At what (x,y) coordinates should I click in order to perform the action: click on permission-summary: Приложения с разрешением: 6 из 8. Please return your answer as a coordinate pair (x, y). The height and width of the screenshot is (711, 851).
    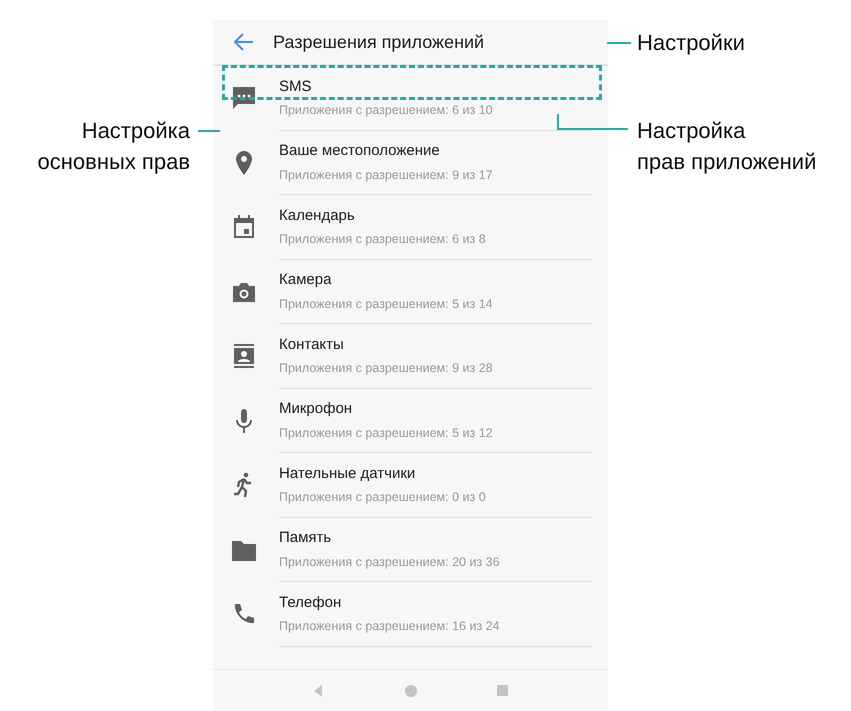
    Looking at the image, I should click on (382, 239).